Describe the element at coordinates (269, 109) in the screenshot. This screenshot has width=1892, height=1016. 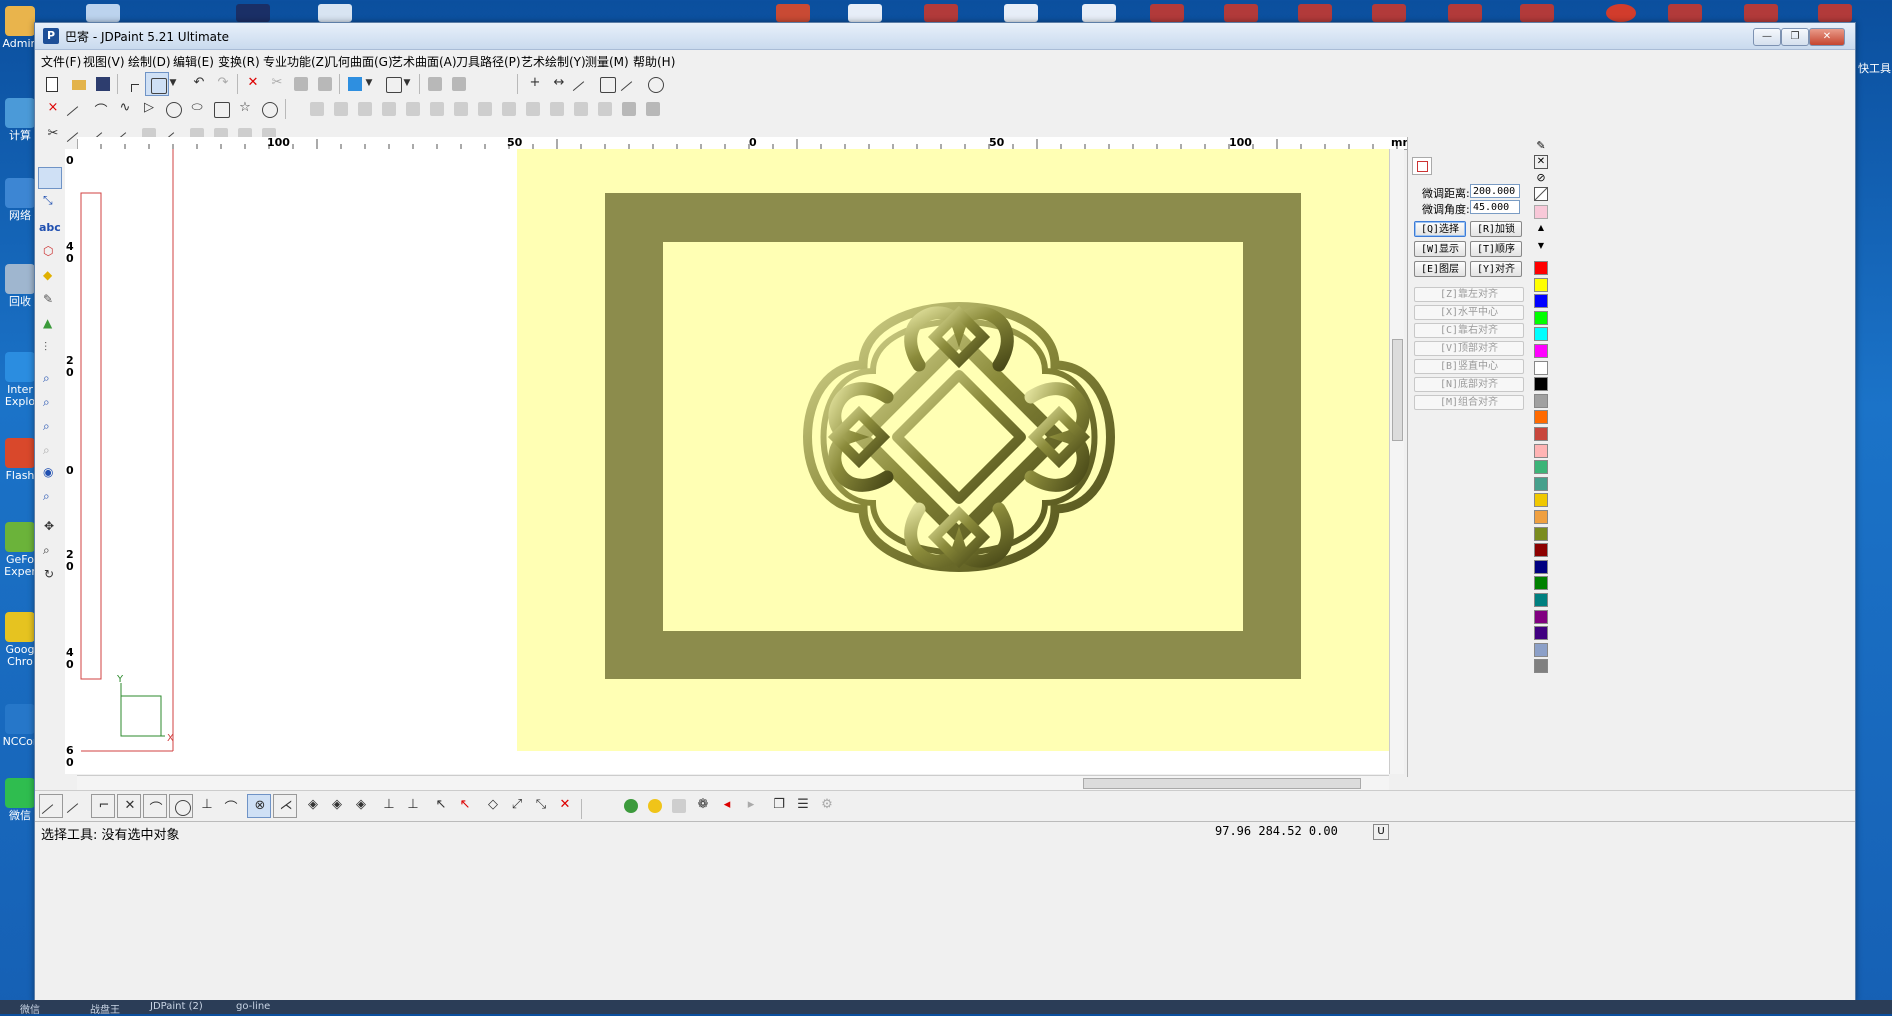
I see `polygon-icon` at that location.